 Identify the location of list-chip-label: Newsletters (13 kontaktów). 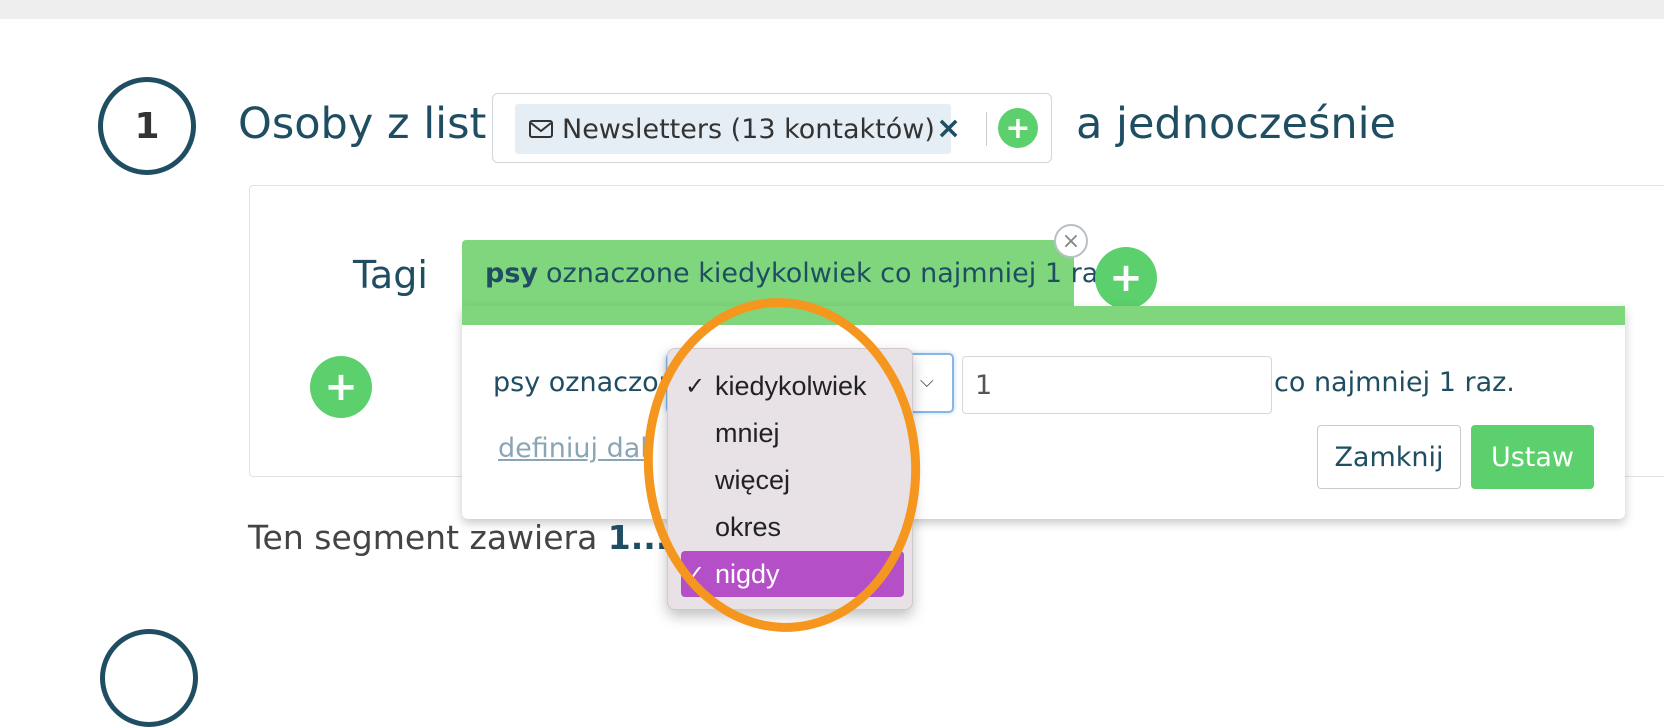
(748, 129).